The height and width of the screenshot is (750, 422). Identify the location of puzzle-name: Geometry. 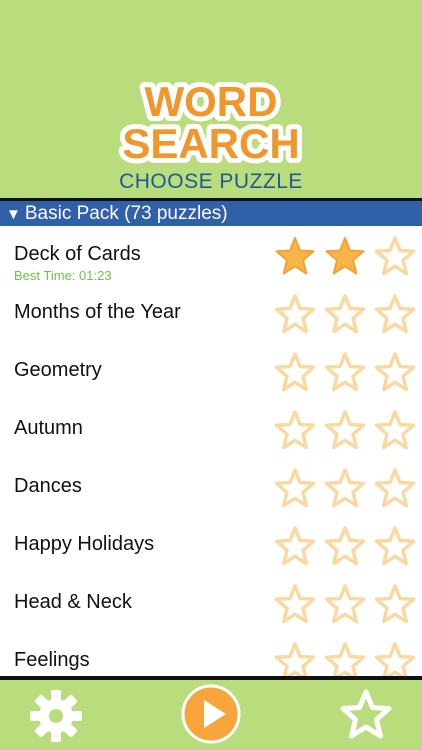
(58, 370).